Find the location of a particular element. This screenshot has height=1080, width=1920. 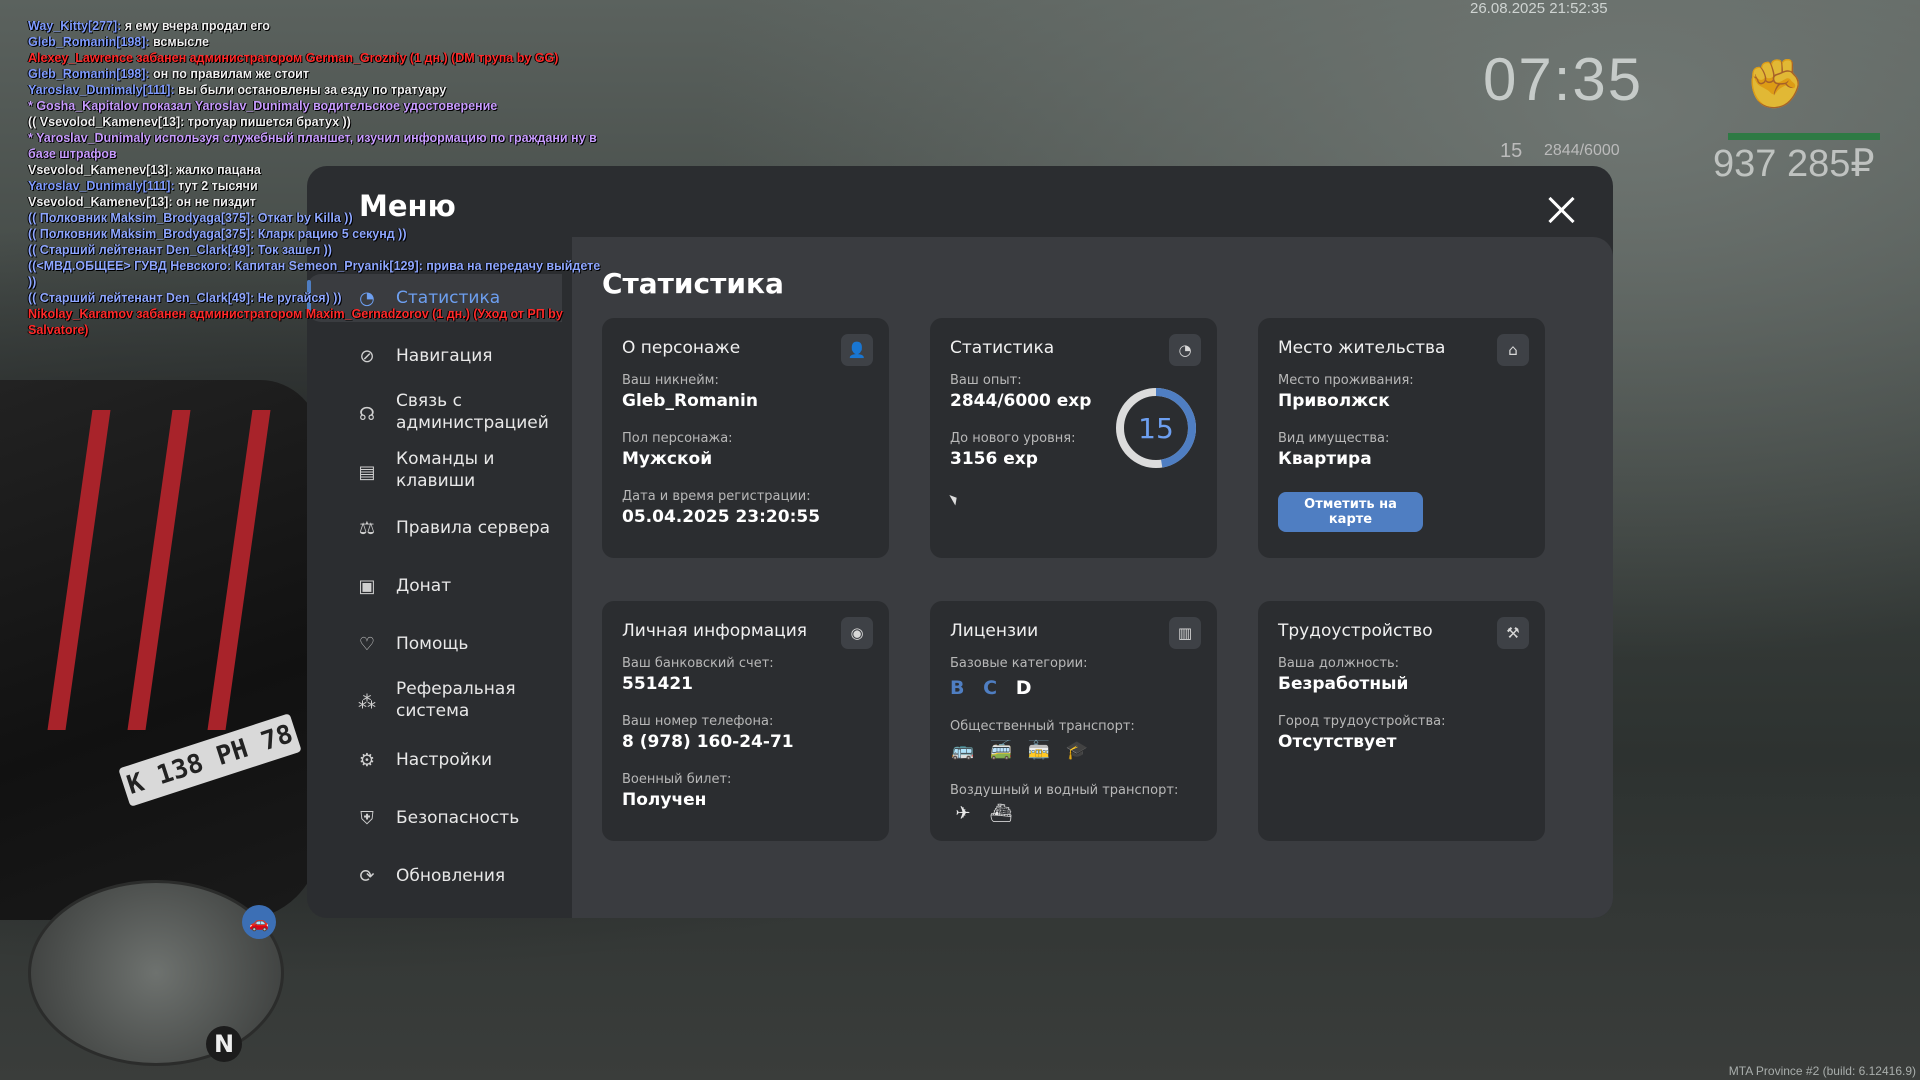

sidebar-item-donate: ▣ Донат is located at coordinates (434, 586).